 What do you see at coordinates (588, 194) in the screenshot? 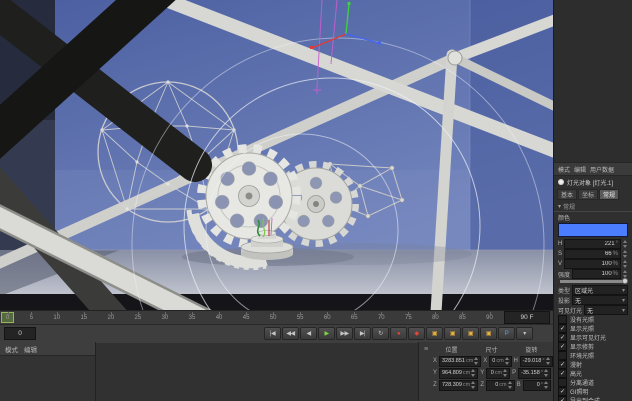
I see `tab-coordinates: 坐标` at bounding box center [588, 194].